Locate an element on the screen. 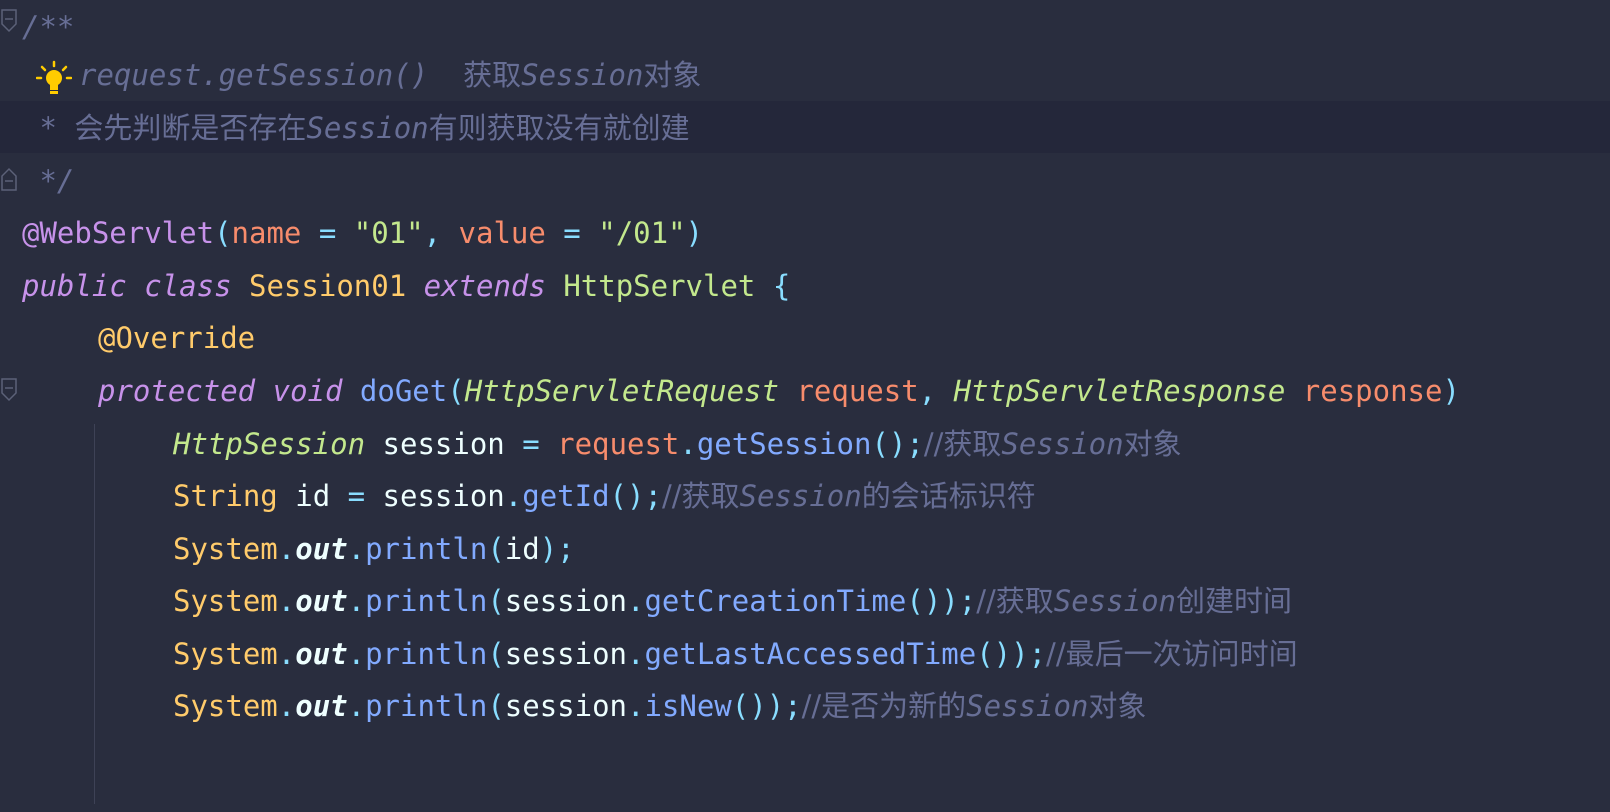 This screenshot has height=812, width=1610. method-call: isNew is located at coordinates (688, 706).